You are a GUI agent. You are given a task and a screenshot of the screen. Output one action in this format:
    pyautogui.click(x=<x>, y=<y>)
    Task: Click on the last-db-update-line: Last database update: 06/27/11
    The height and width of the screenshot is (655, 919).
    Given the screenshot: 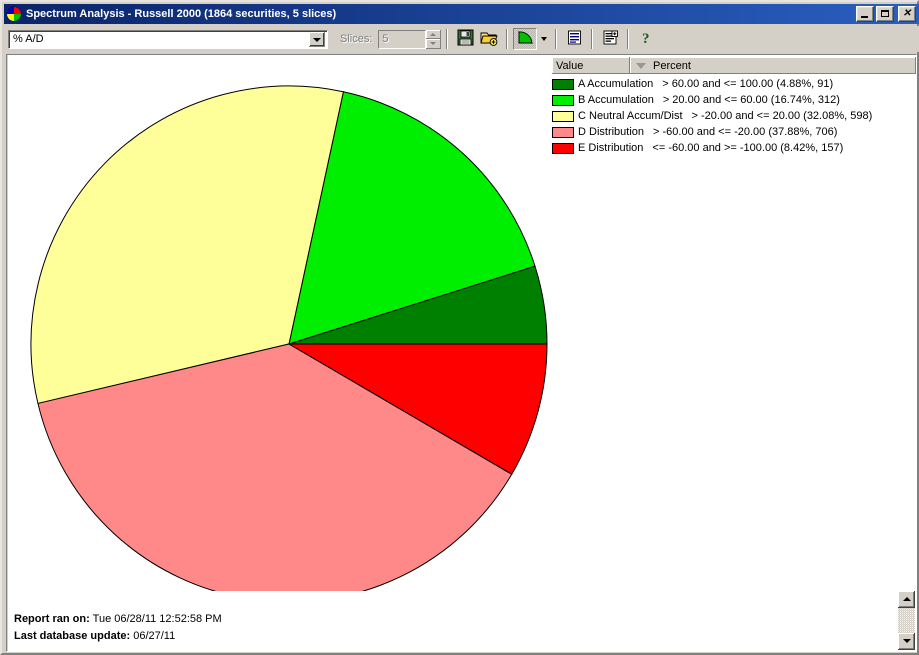 What is the action you would take?
    pyautogui.click(x=118, y=636)
    